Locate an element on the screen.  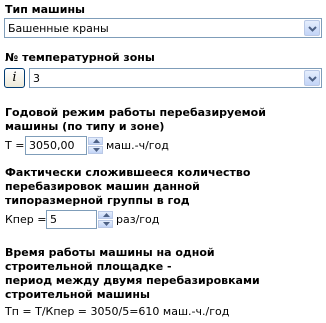
relocations-heading-line2: перебазировок машин данной is located at coordinates (102, 186).